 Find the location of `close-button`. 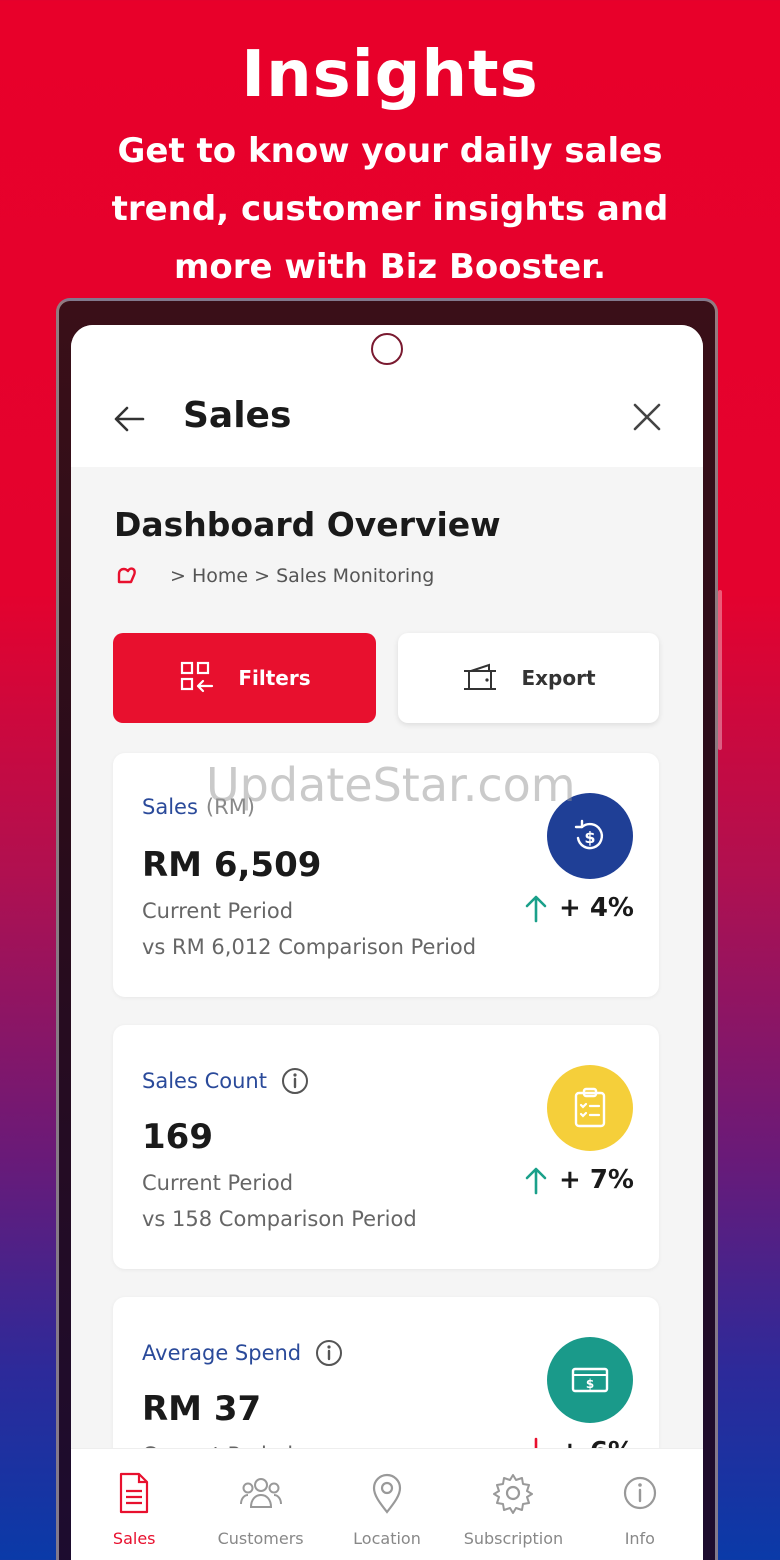

close-button is located at coordinates (647, 417).